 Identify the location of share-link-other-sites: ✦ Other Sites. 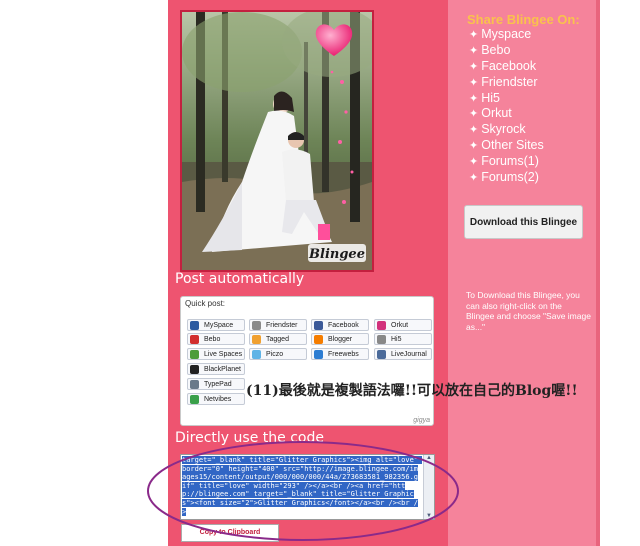
(506, 146).